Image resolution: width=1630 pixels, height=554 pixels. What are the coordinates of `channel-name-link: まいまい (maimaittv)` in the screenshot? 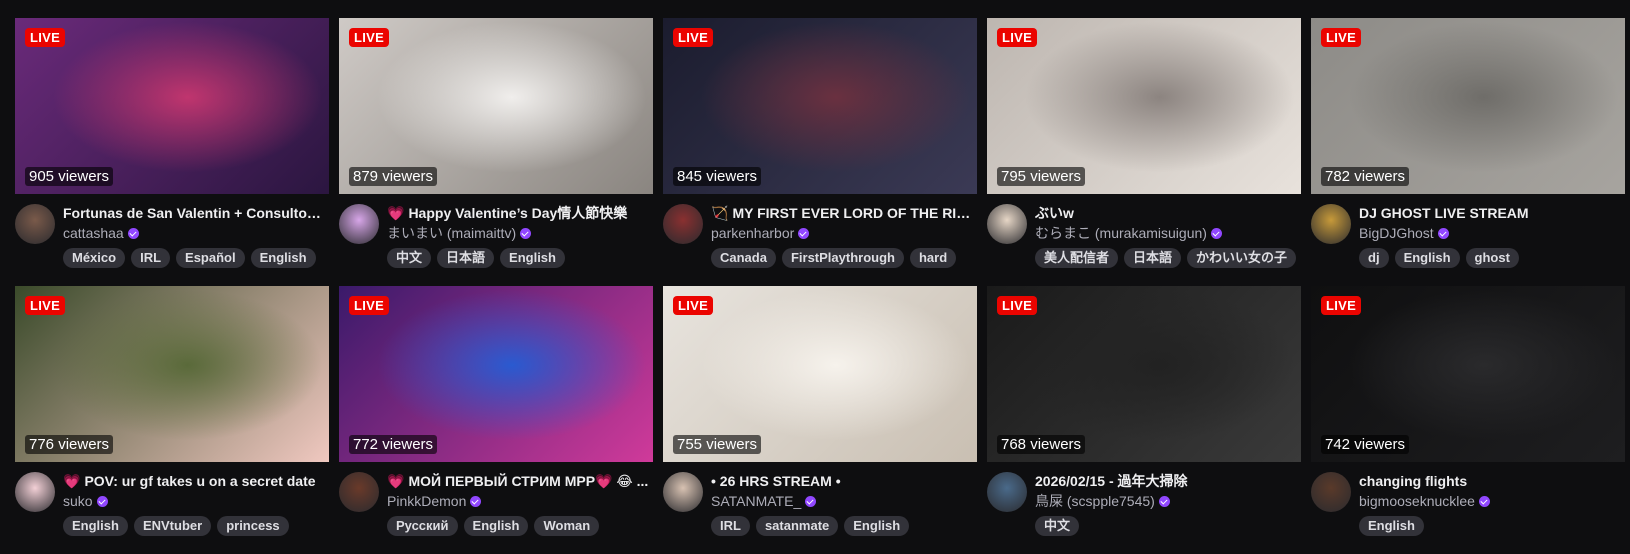 It's located at (518, 233).